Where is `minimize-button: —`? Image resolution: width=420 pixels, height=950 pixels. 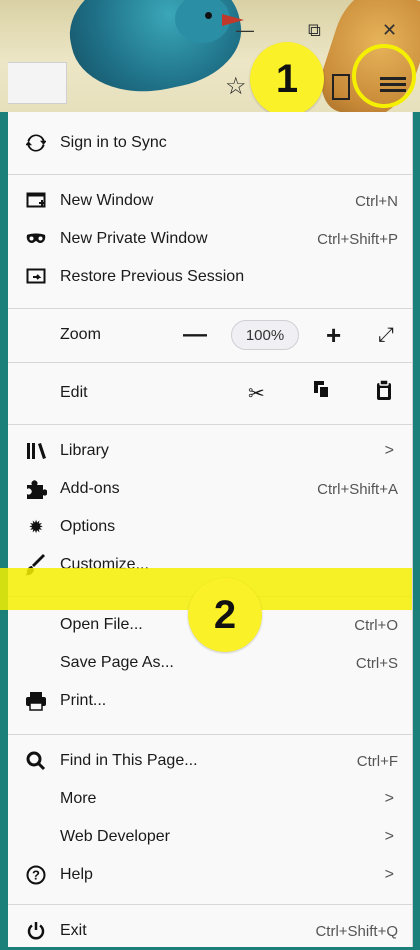 minimize-button: — is located at coordinates (245, 30).